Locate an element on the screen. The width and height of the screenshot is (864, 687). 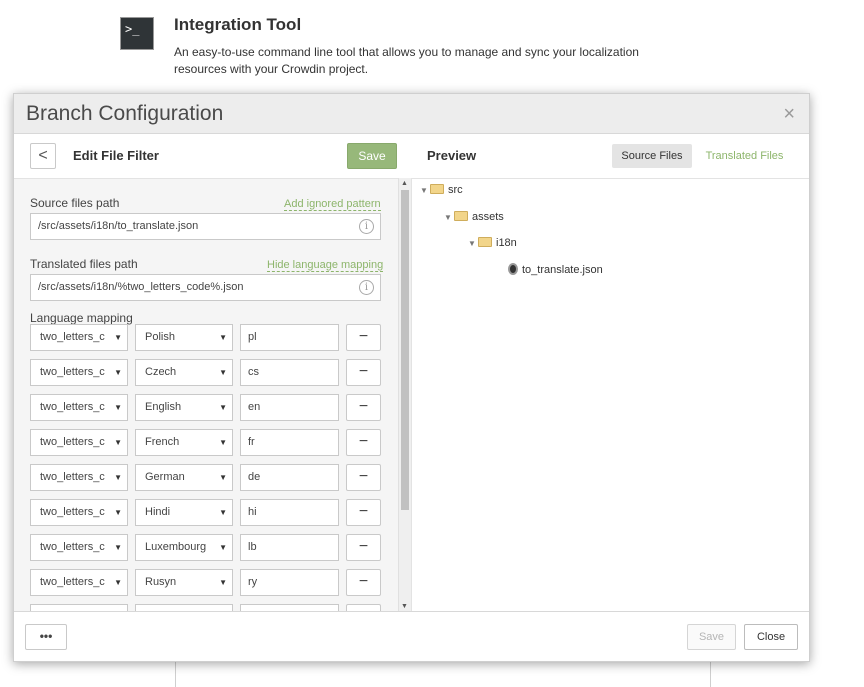
back-button: < is located at coordinates (43, 156).